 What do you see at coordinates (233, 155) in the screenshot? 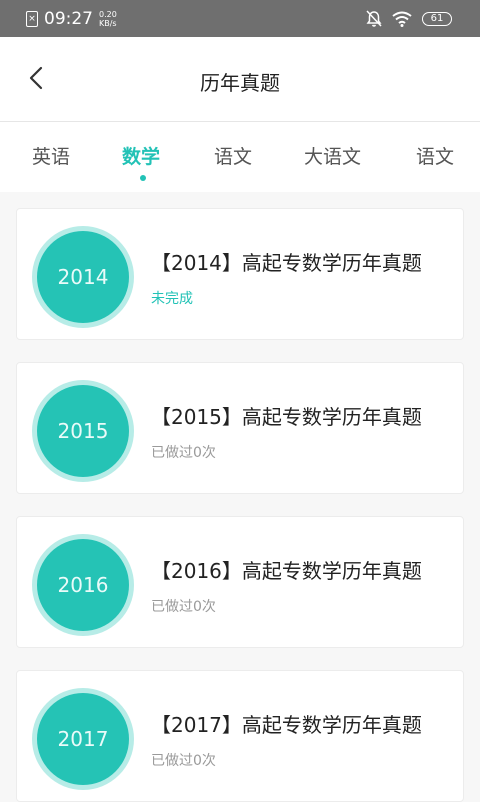
I see `tab-chinese: 语文` at bounding box center [233, 155].